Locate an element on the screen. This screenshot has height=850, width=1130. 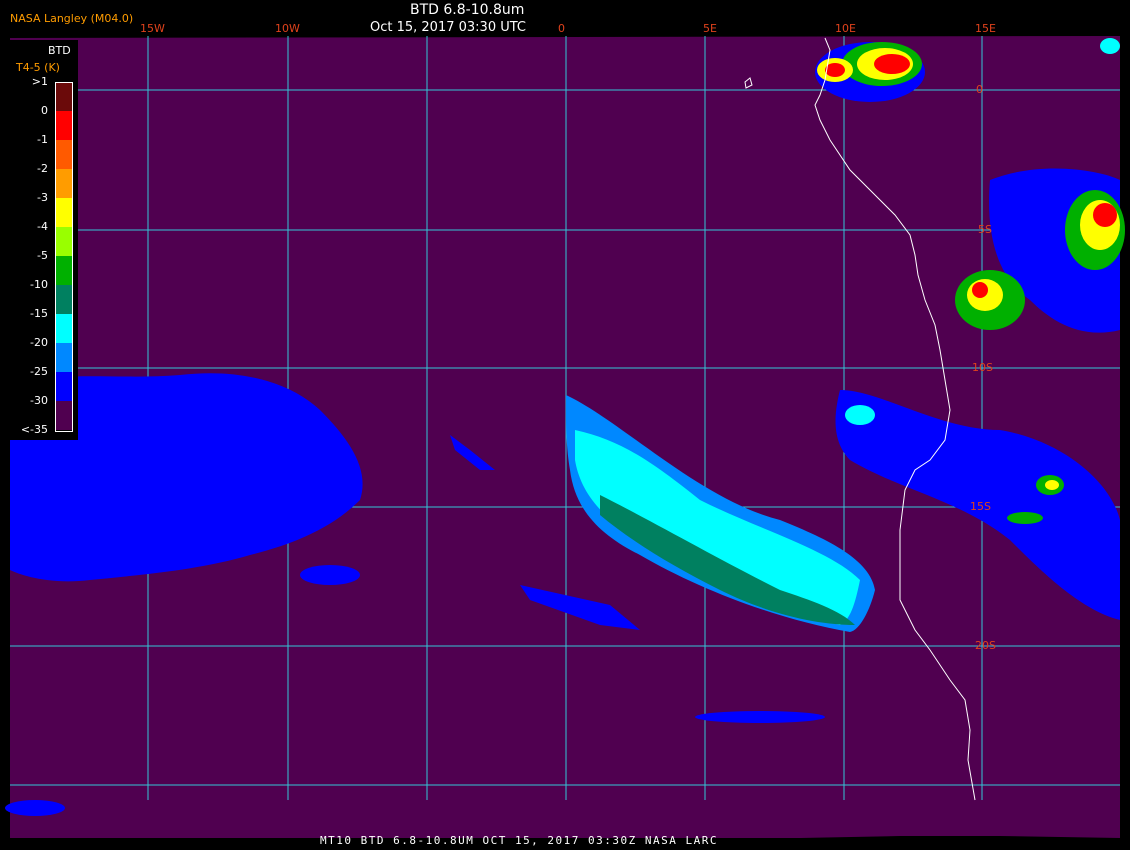
legend-tick-label: -5 is located at coordinates (42, 255).